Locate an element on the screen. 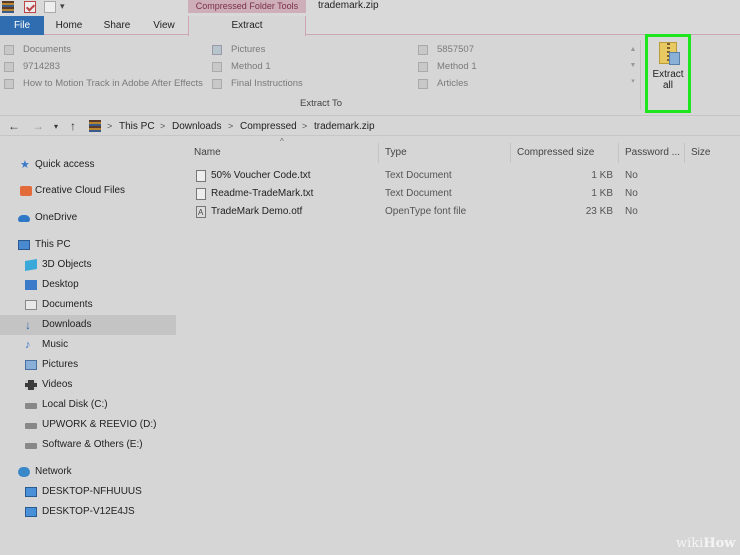 The width and height of the screenshot is (740, 555). nav-onedrive: OneDrive is located at coordinates (88, 218).